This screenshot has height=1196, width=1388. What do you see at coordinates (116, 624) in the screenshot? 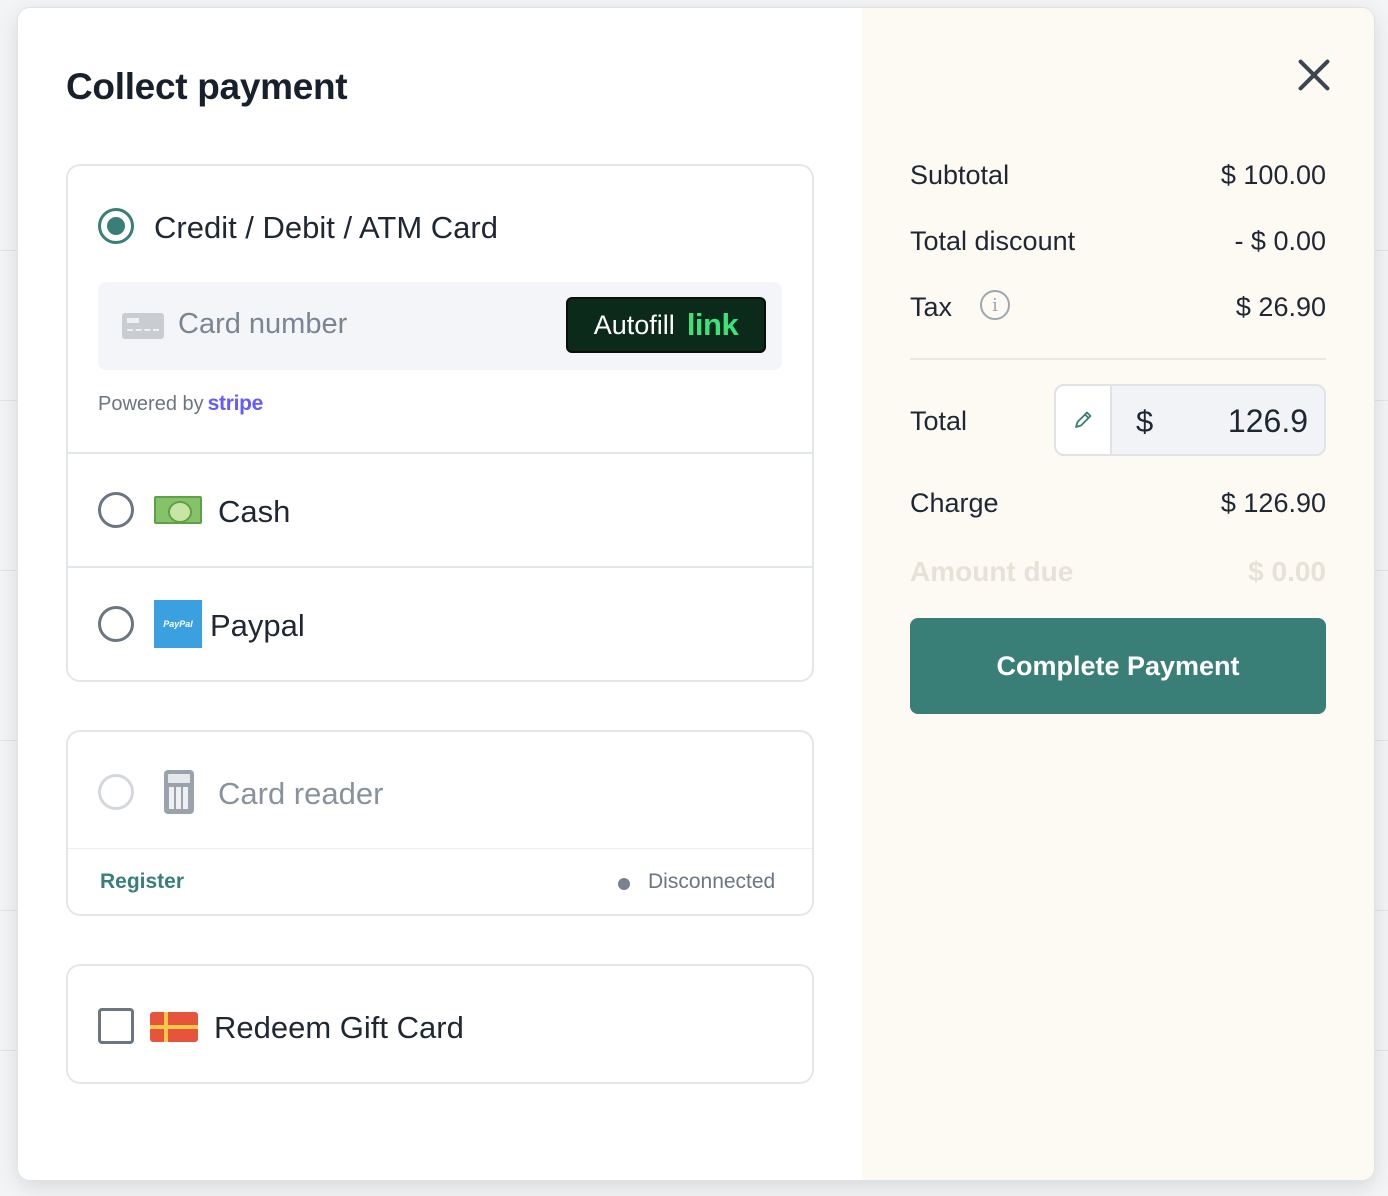
I see `paypal-radio` at bounding box center [116, 624].